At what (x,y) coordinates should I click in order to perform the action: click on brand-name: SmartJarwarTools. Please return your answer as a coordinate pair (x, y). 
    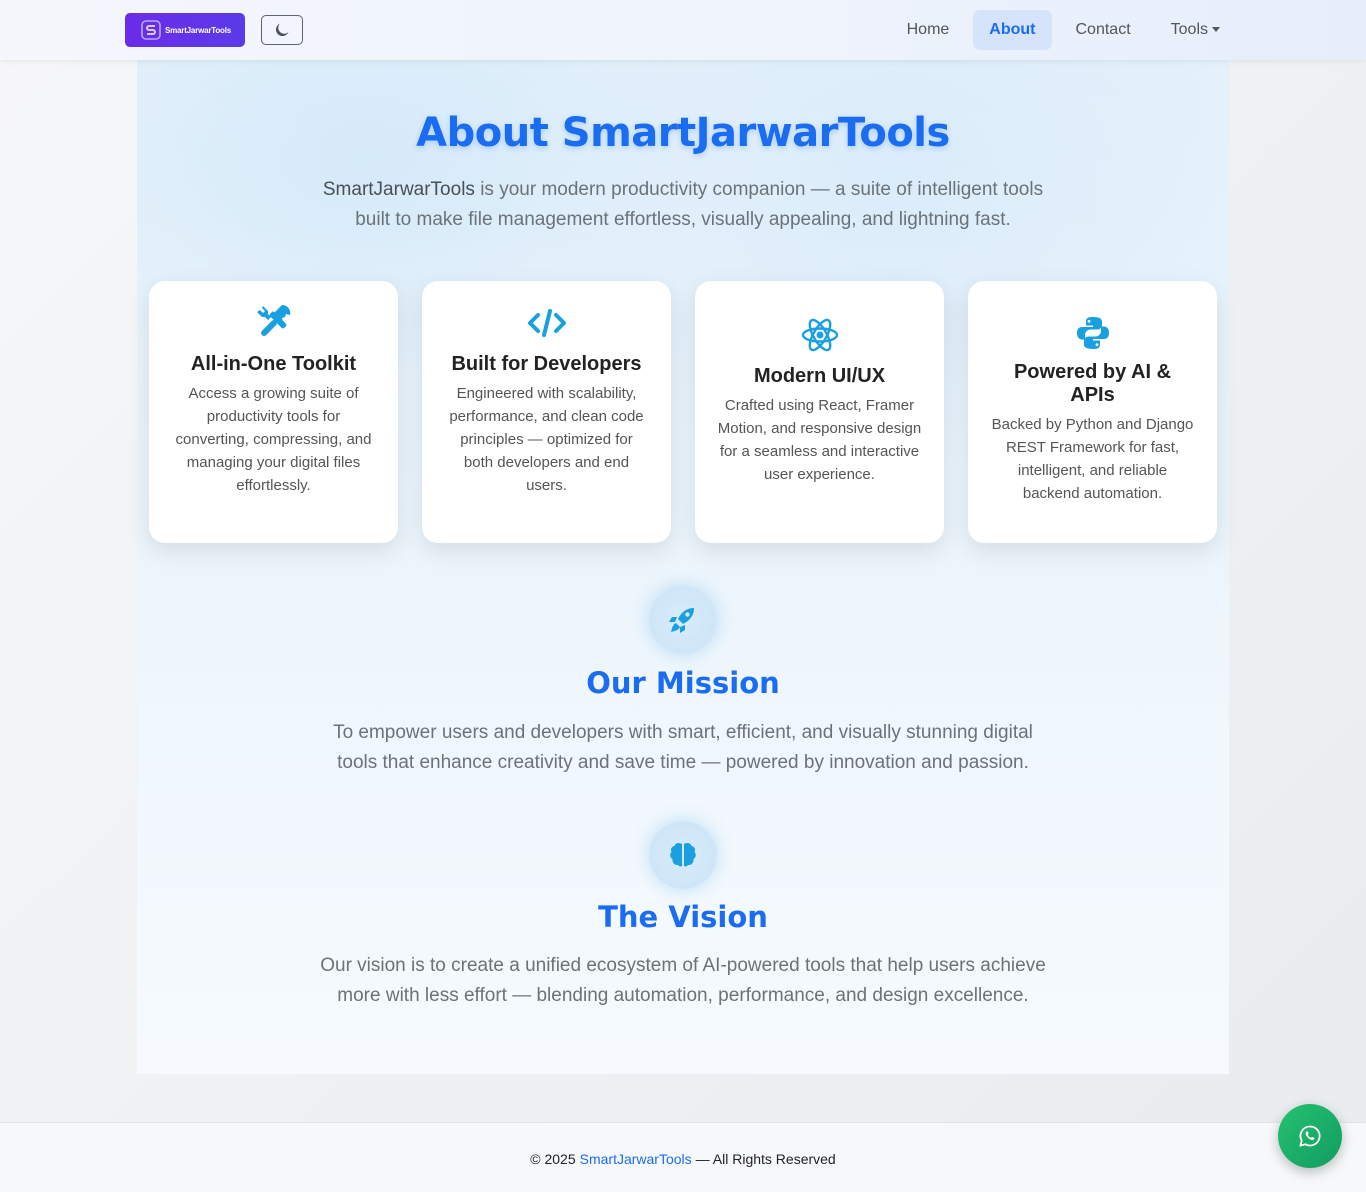
    Looking at the image, I should click on (198, 30).